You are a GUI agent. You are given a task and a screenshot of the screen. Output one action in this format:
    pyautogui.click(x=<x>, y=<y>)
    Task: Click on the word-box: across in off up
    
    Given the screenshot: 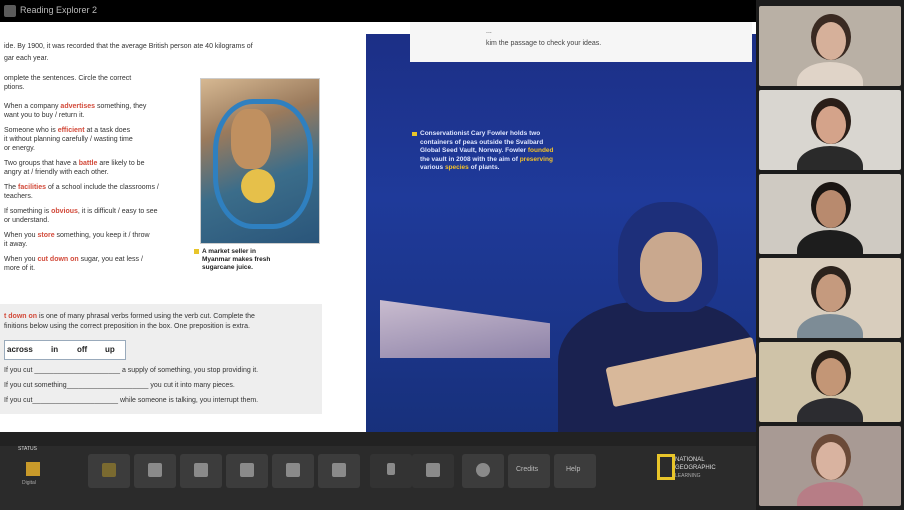 What is the action you would take?
    pyautogui.click(x=65, y=350)
    